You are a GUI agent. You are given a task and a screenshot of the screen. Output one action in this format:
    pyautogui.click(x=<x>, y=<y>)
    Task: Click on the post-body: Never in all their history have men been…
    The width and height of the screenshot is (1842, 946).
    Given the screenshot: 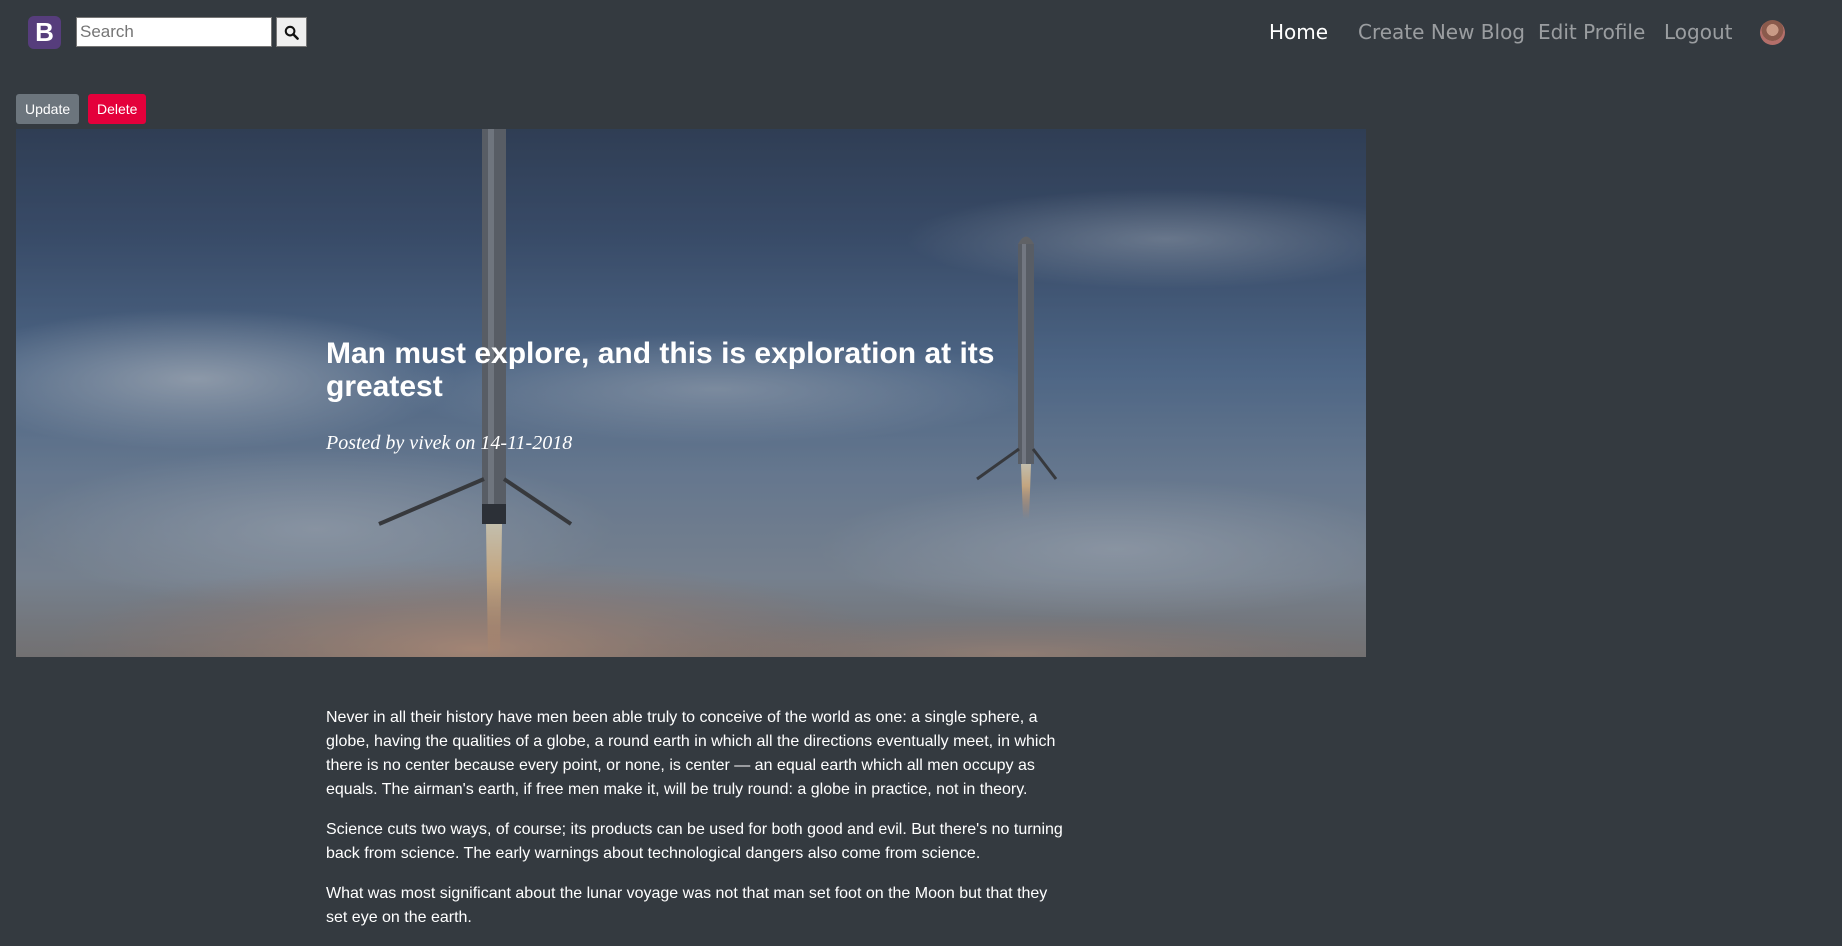 What is the action you would take?
    pyautogui.click(x=696, y=826)
    